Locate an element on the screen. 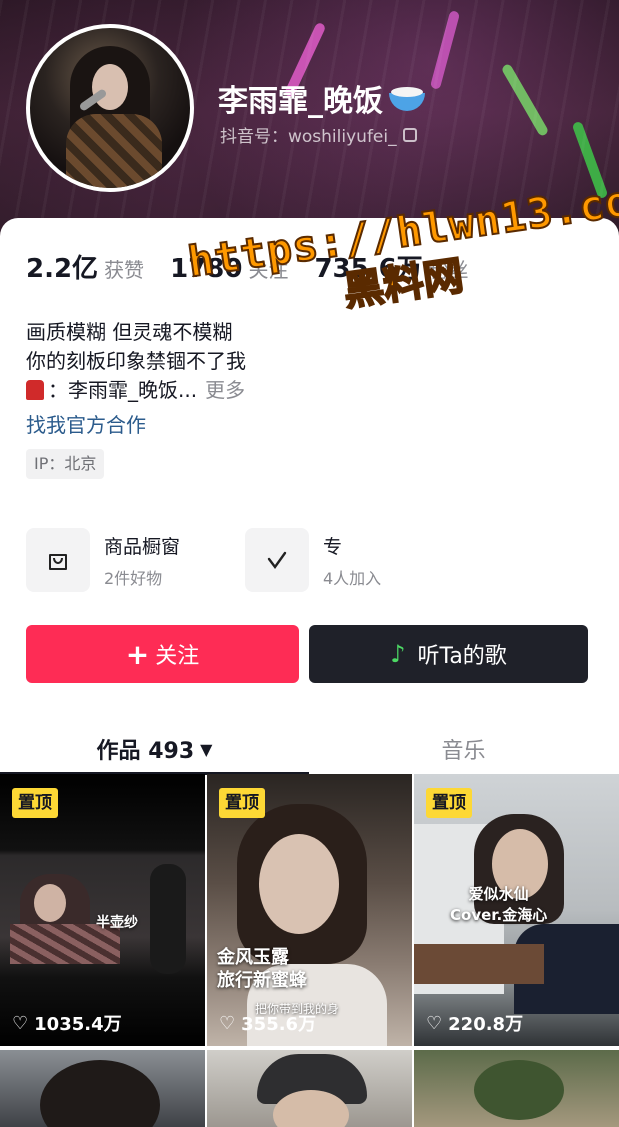 This screenshot has height=1127, width=619. bio-line: 画质模糊 但灵魂不模糊 is located at coordinates (129, 332).